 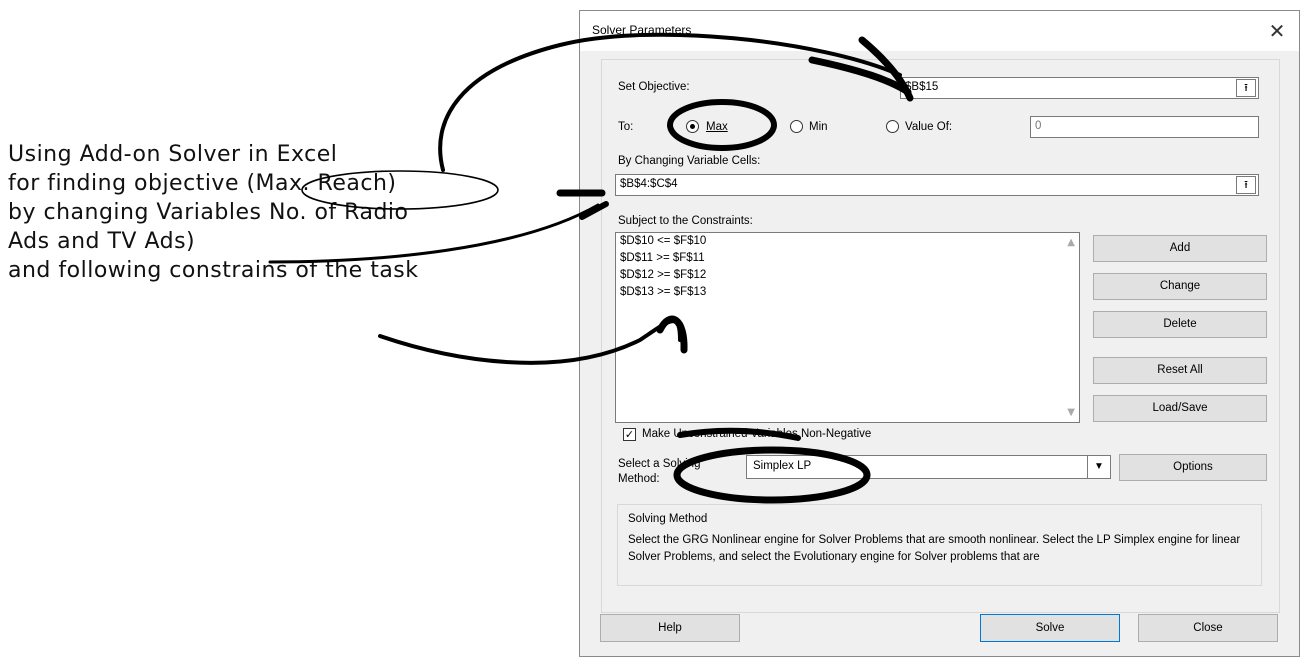 I want to click on max-reach-circle, so click(x=400, y=190).